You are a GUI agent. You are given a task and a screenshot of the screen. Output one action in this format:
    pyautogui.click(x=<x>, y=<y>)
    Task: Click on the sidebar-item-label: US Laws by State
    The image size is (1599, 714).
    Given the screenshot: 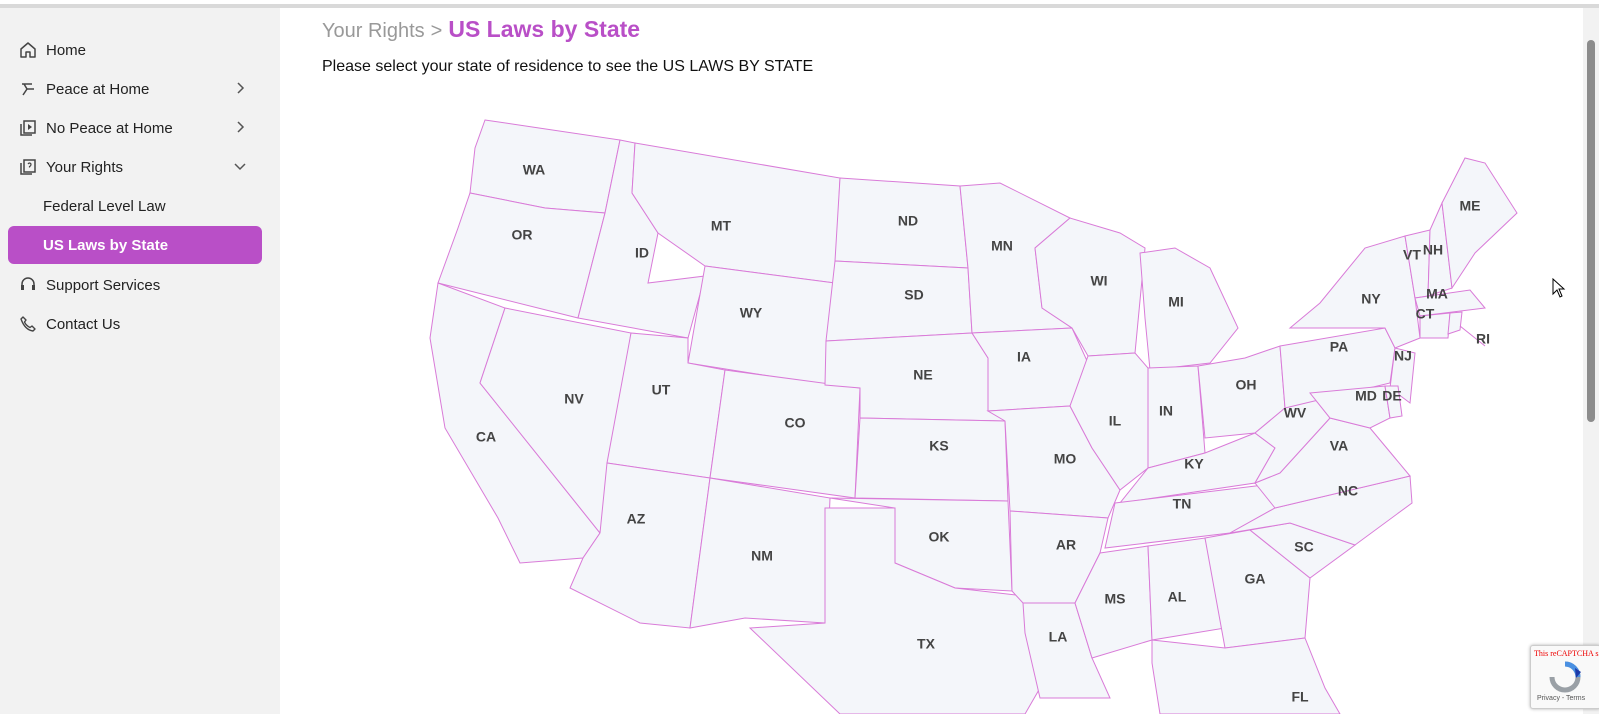 What is the action you would take?
    pyautogui.click(x=106, y=245)
    